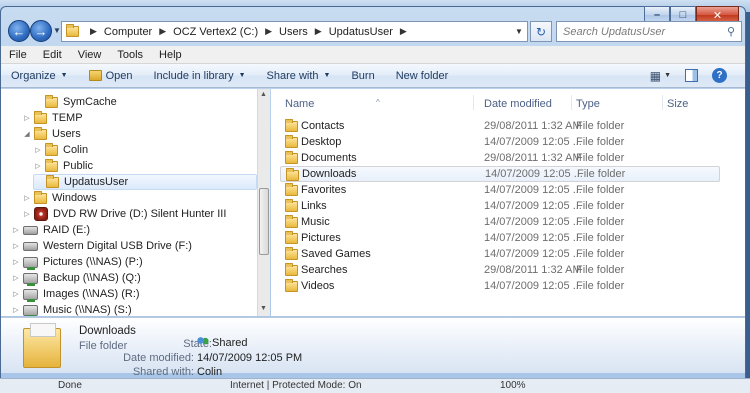 The width and height of the screenshot is (750, 393). What do you see at coordinates (588, 104) in the screenshot?
I see `column-type: Type` at bounding box center [588, 104].